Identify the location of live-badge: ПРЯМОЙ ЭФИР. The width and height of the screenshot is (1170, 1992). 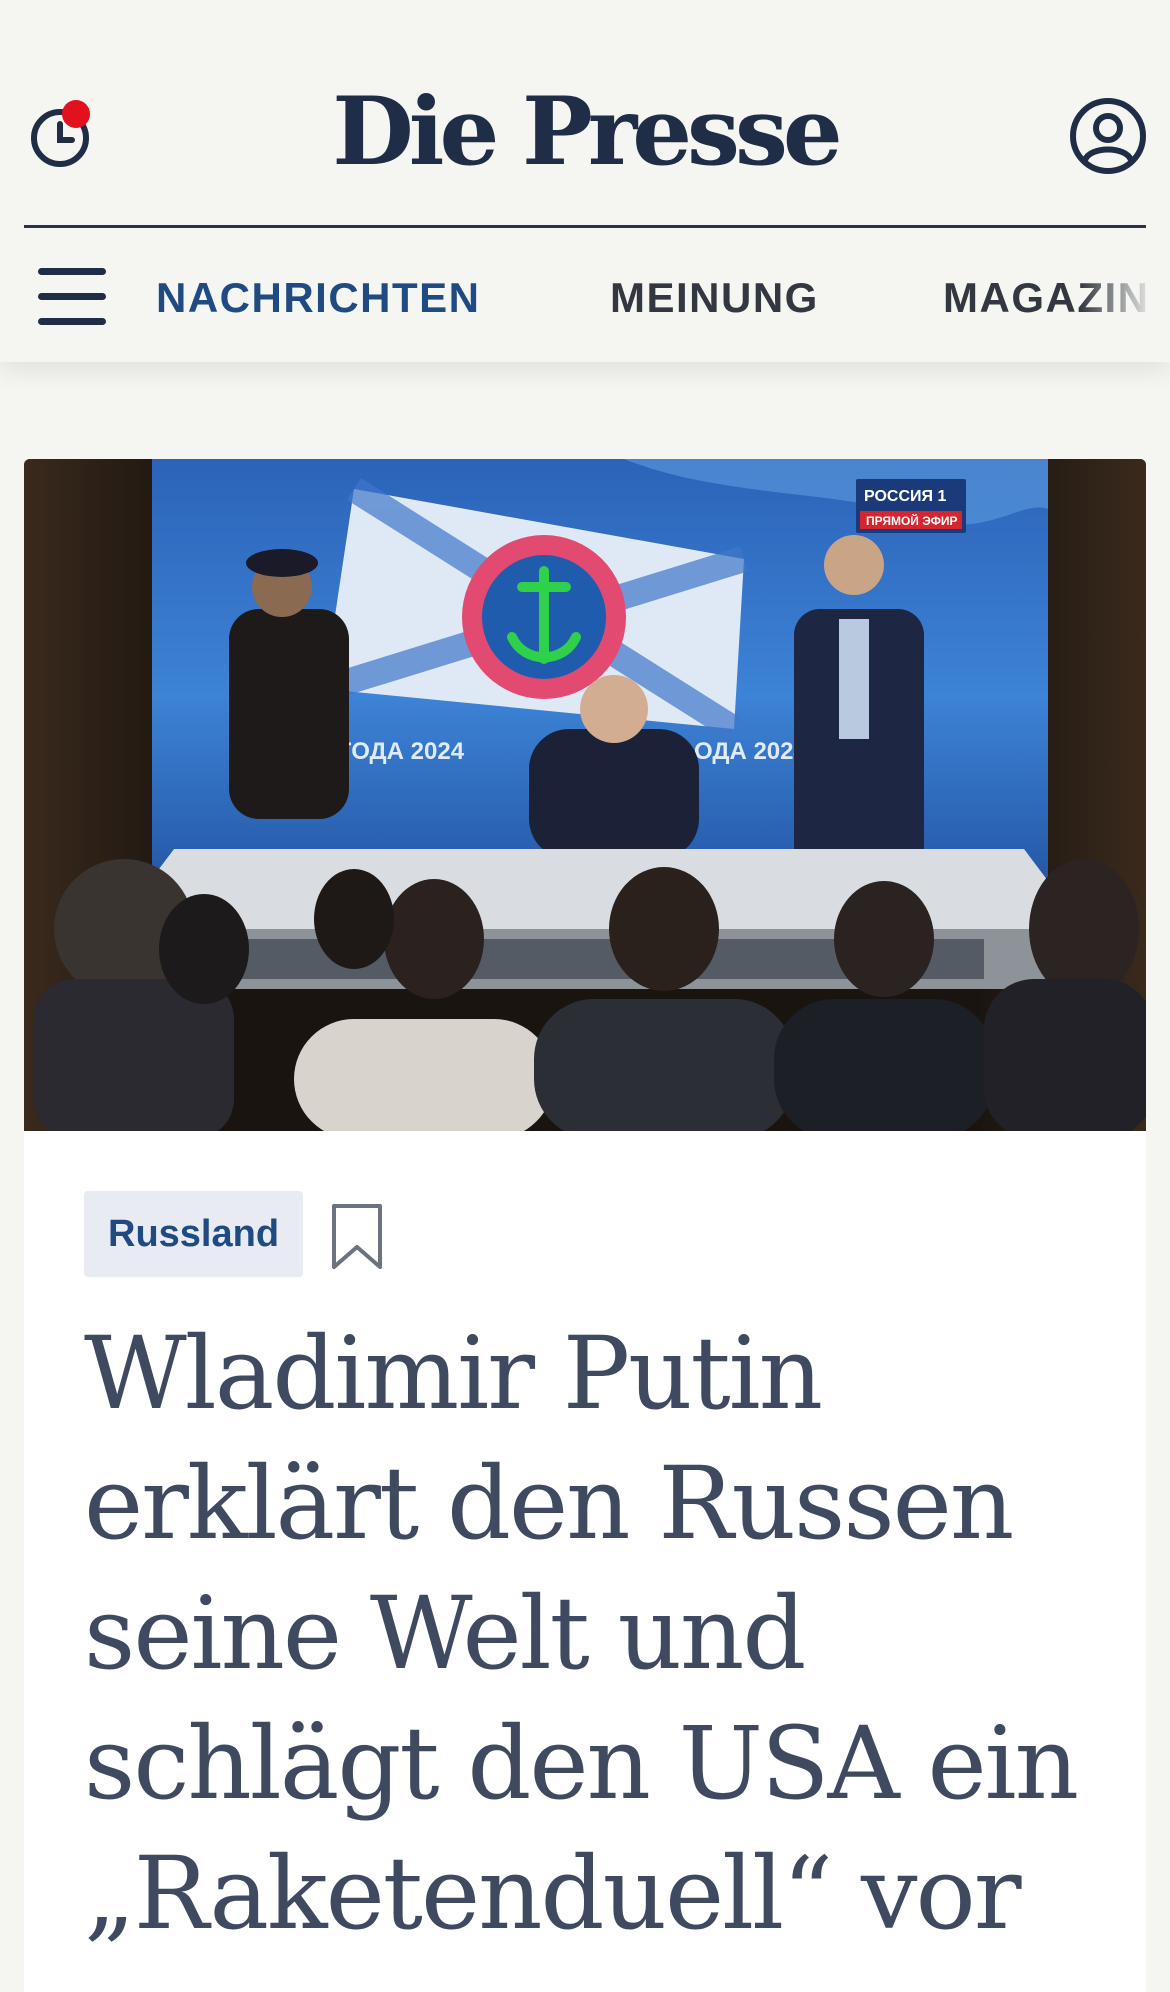
(912, 520).